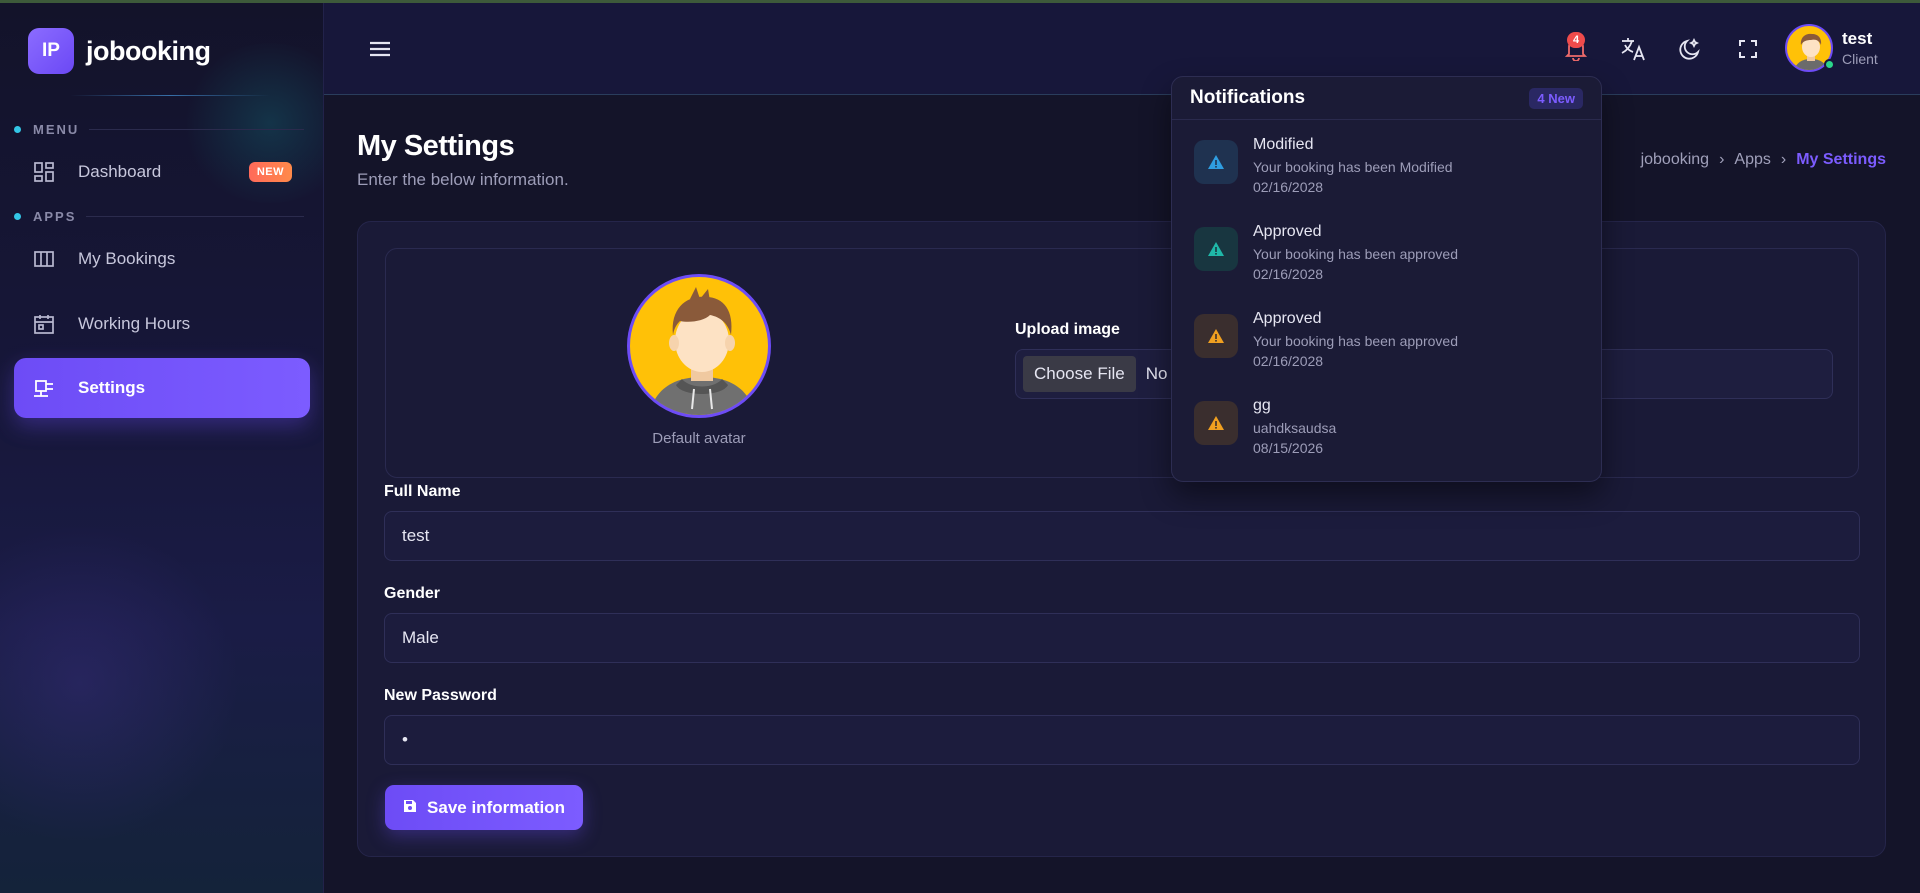 The height and width of the screenshot is (893, 1920). What do you see at coordinates (148, 50) in the screenshot?
I see `brand-name: jobooking` at bounding box center [148, 50].